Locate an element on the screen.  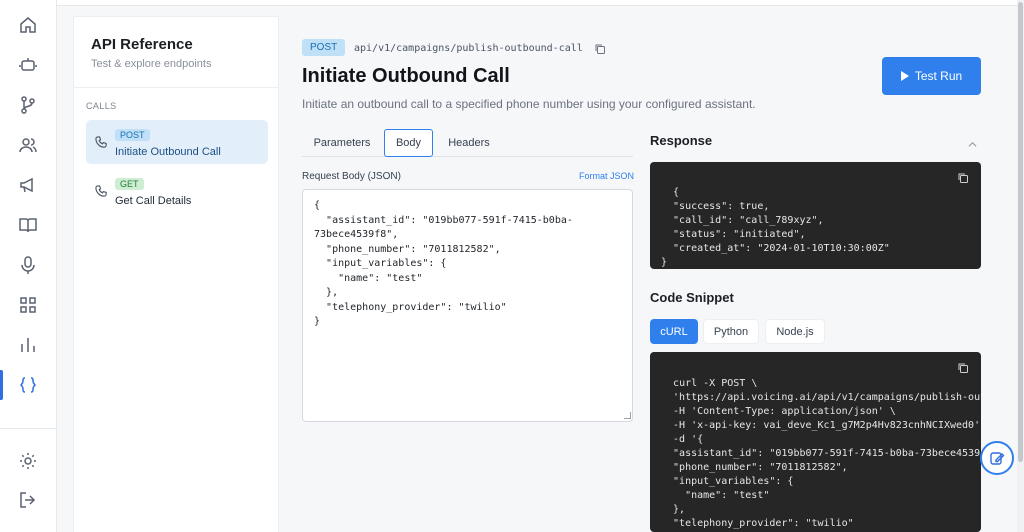
response-heading: Response is located at coordinates (681, 140).